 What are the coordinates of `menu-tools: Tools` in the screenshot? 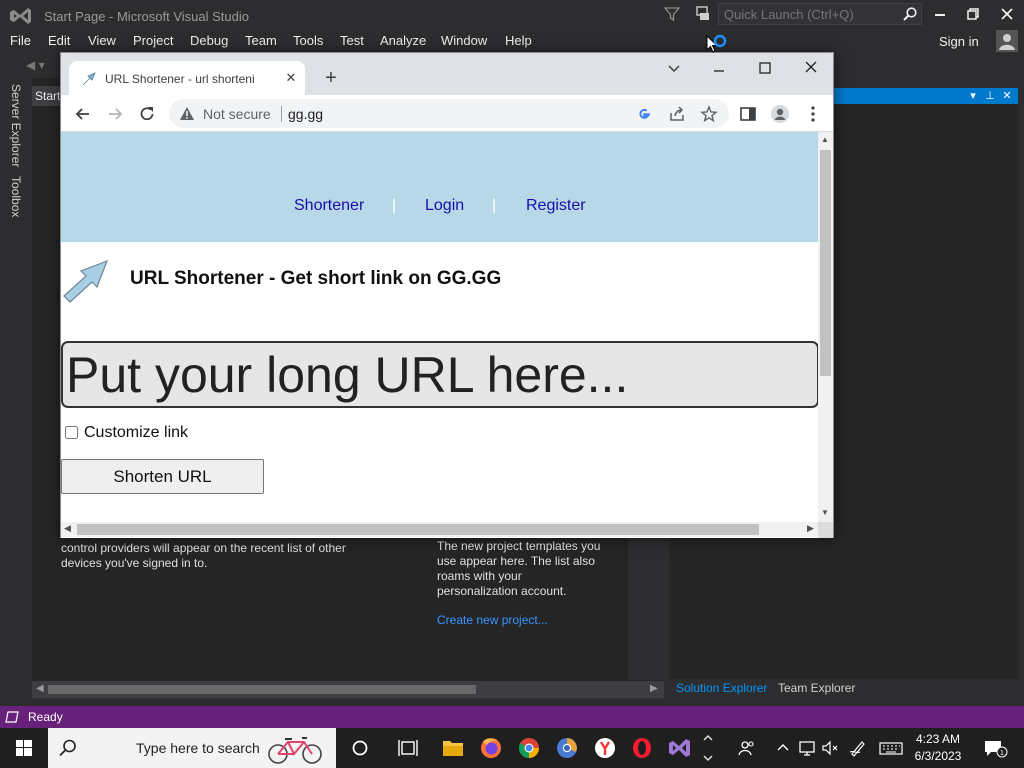 It's located at (308, 40).